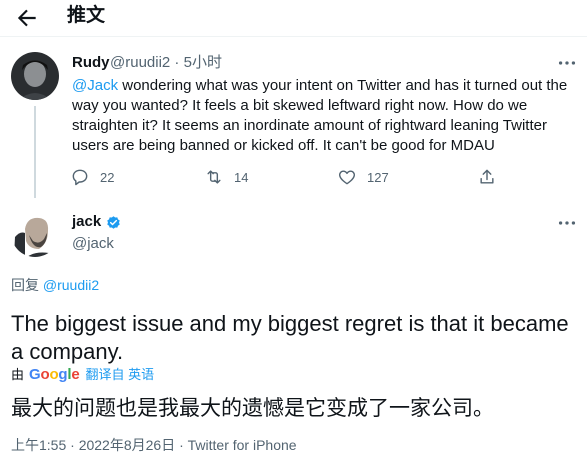 This screenshot has height=460, width=587. Describe the element at coordinates (293, 36) in the screenshot. I see `header-divider` at that location.